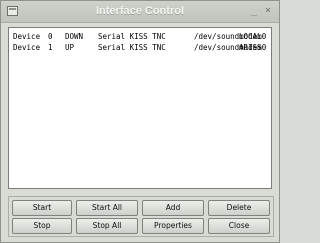 This screenshot has height=243, width=320. I want to click on title-bar: Interface Control _ ×, so click(140, 12).